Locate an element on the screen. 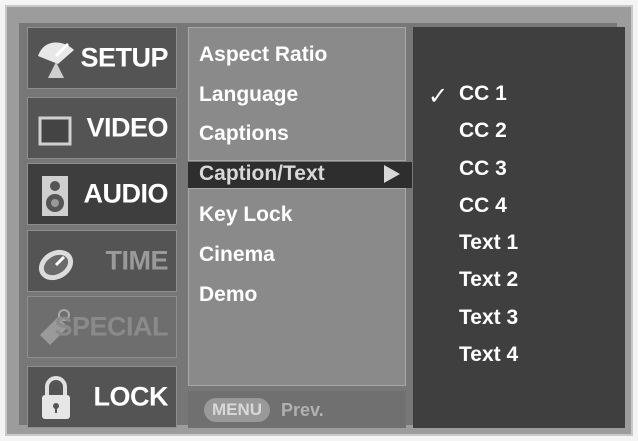 This screenshot has height=441, width=638. menu-item-cinema: Cinema is located at coordinates (237, 255).